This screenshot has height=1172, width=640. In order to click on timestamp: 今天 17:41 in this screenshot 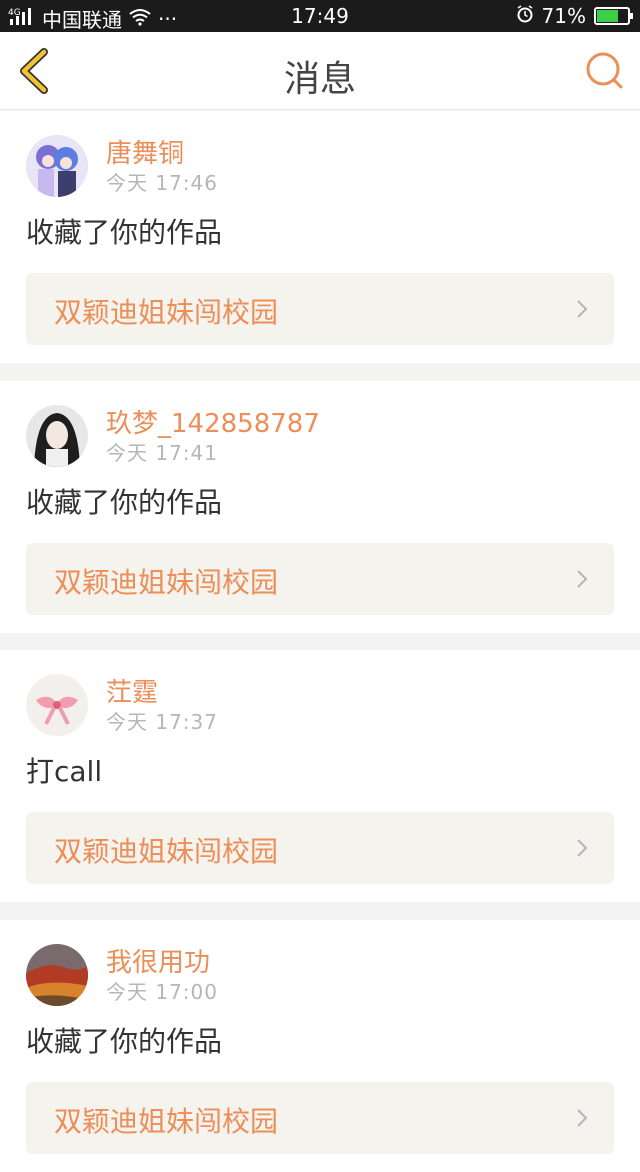, I will do `click(162, 453)`.